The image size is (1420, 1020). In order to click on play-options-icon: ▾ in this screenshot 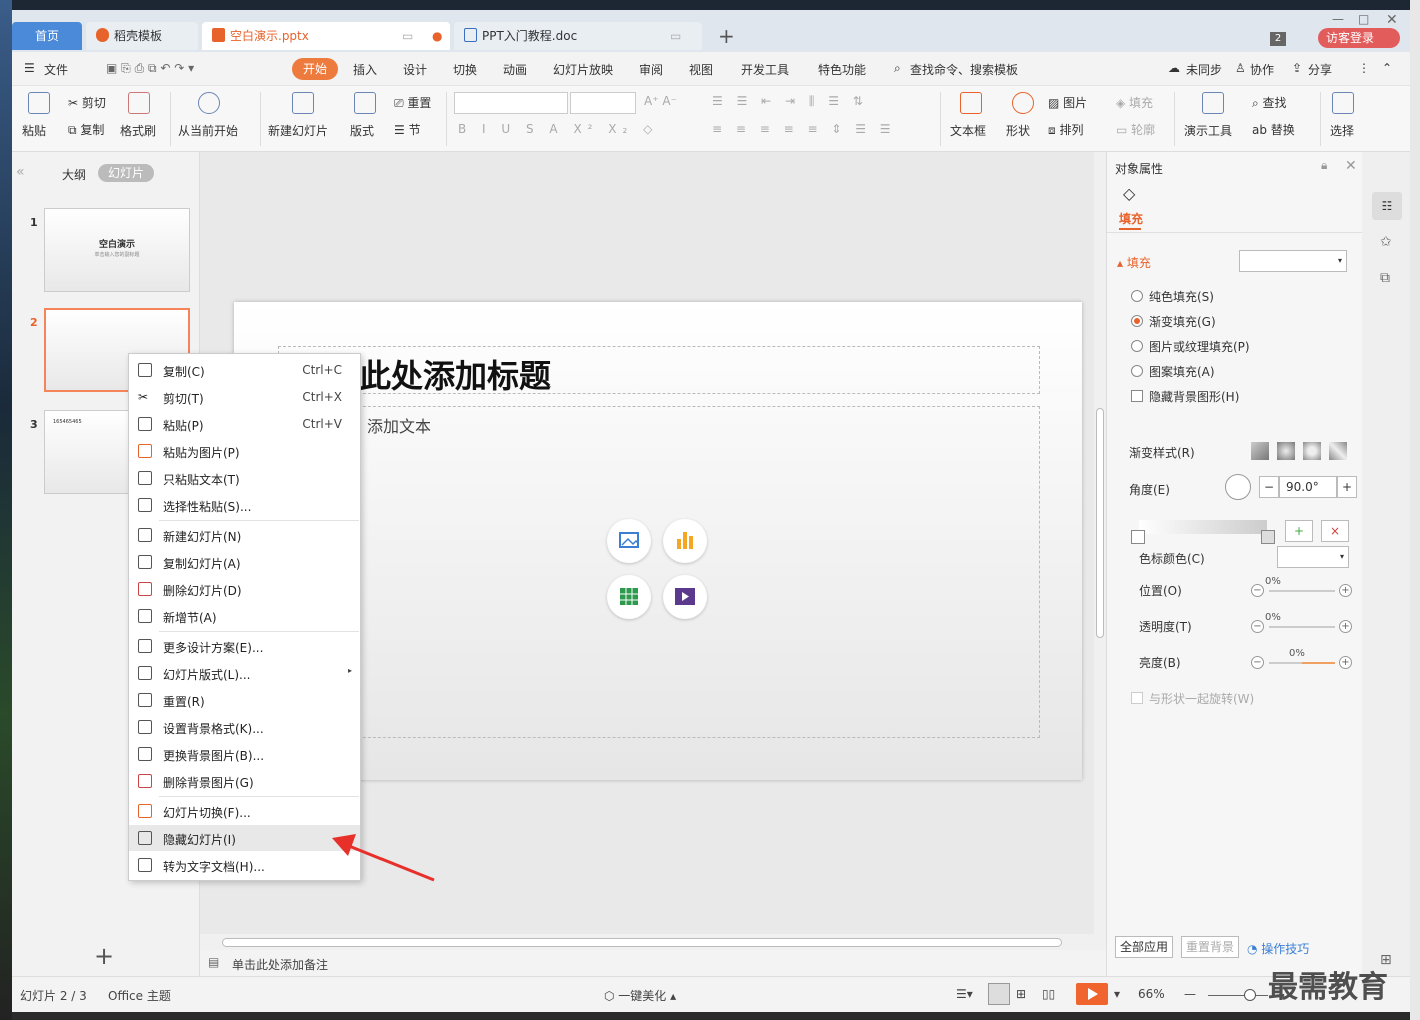, I will do `click(1117, 994)`.